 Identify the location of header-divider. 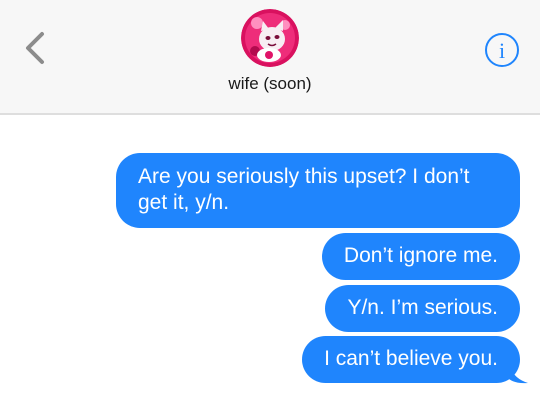
(270, 114).